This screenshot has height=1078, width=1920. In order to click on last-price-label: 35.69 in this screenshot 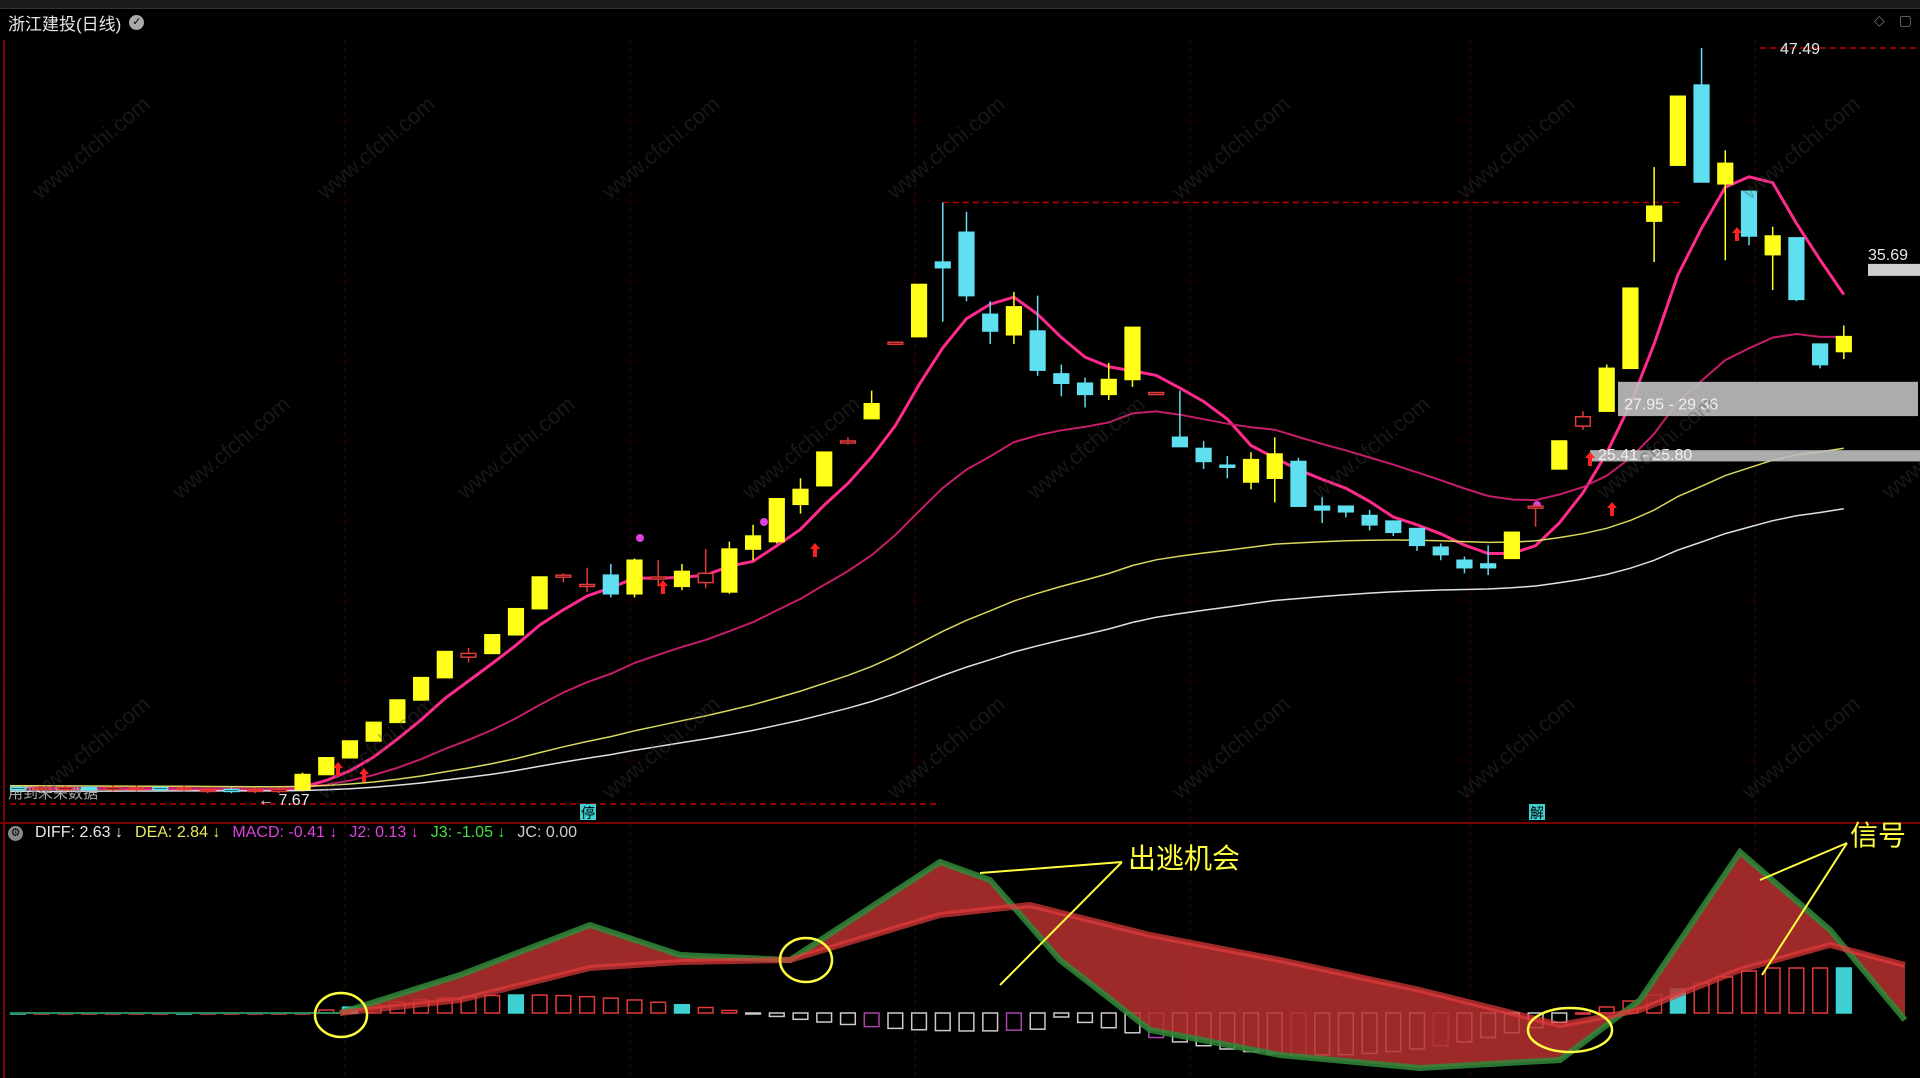, I will do `click(1888, 255)`.